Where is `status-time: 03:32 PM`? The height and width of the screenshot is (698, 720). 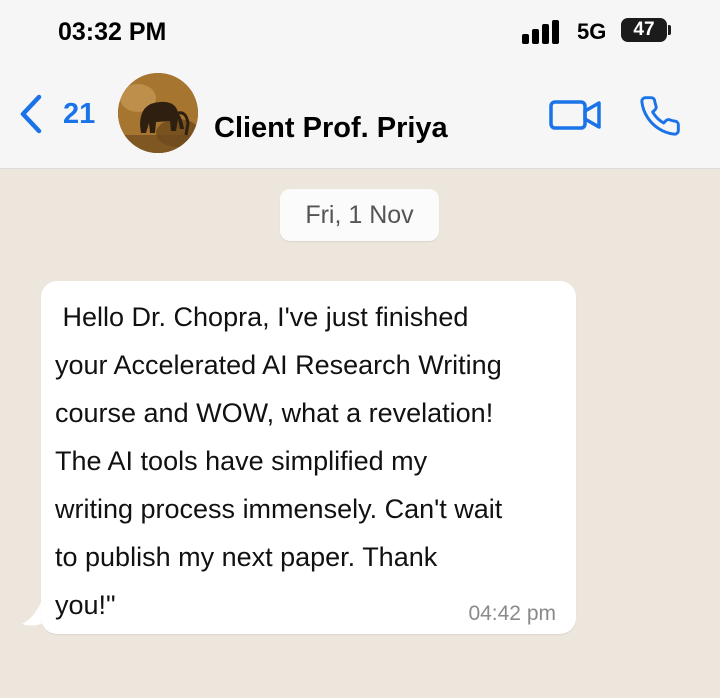 status-time: 03:32 PM is located at coordinates (112, 32).